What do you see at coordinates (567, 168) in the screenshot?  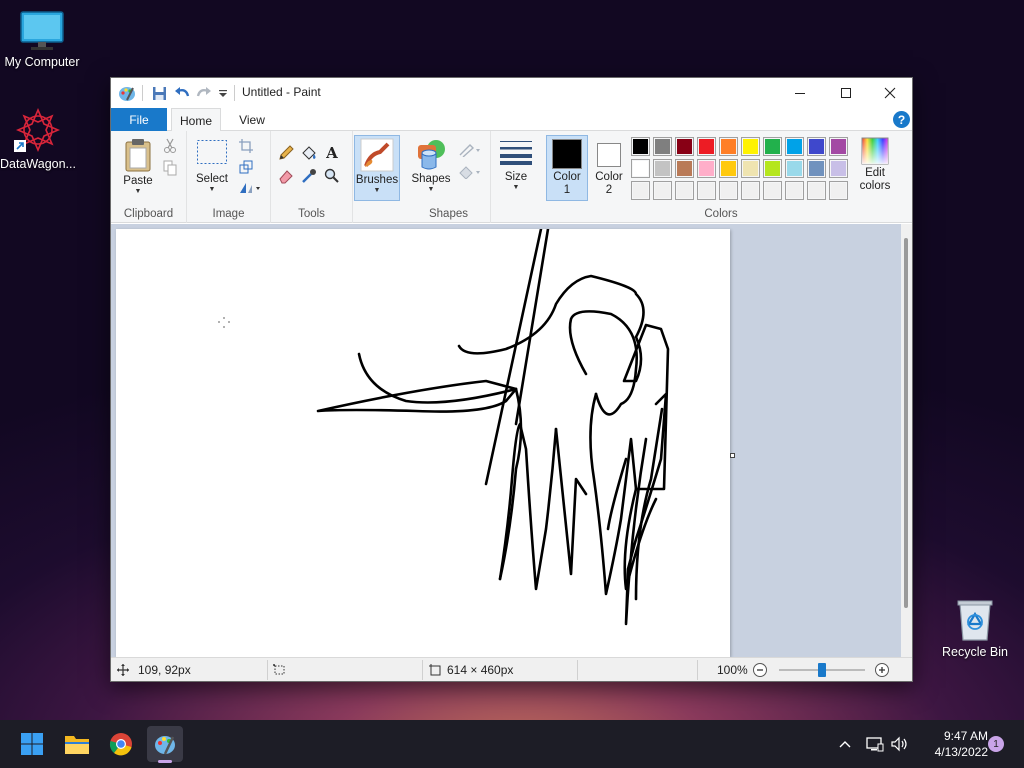 I see `color-1-button: Color 1` at bounding box center [567, 168].